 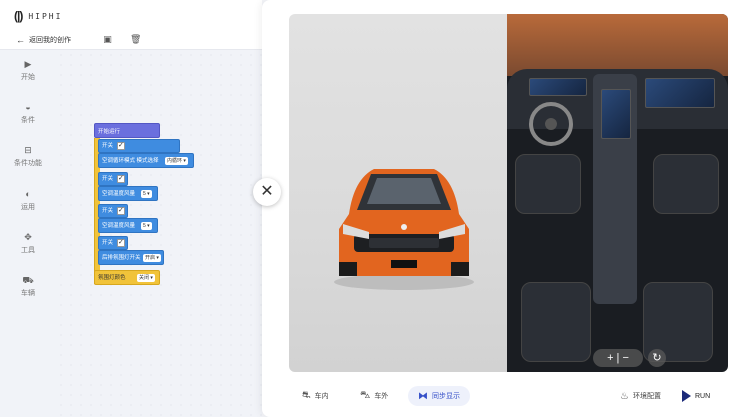 I want to click on run-label: RUN, so click(x=703, y=396).